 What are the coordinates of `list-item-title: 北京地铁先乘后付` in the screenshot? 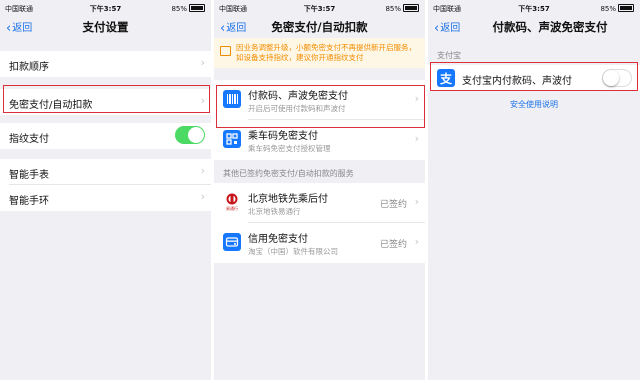 It's located at (288, 199).